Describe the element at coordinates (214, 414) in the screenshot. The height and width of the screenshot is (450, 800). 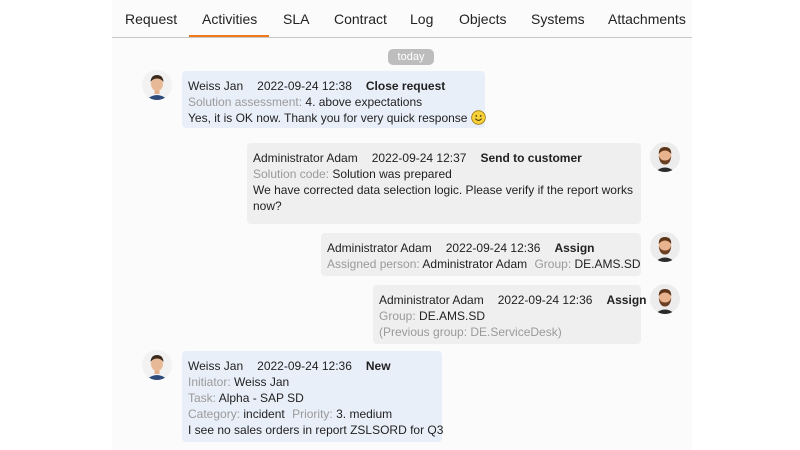
I see `field-label: Category:` at that location.